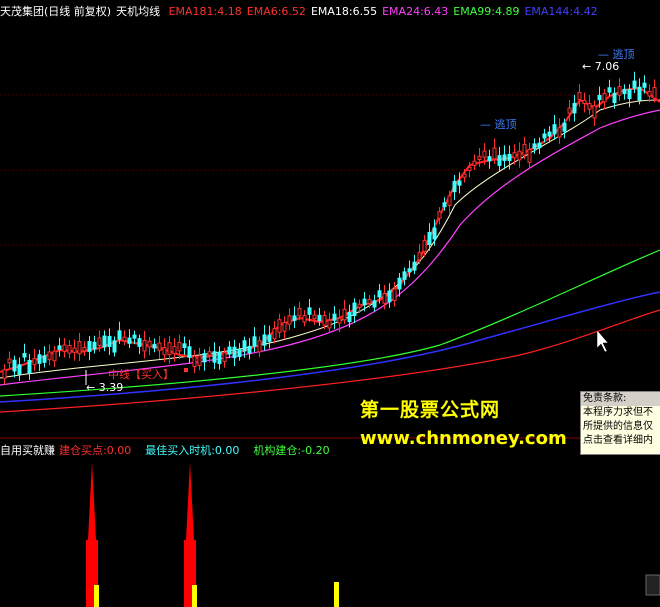  What do you see at coordinates (194, 596) in the screenshot?
I see `buy-bar-yellow` at bounding box center [194, 596].